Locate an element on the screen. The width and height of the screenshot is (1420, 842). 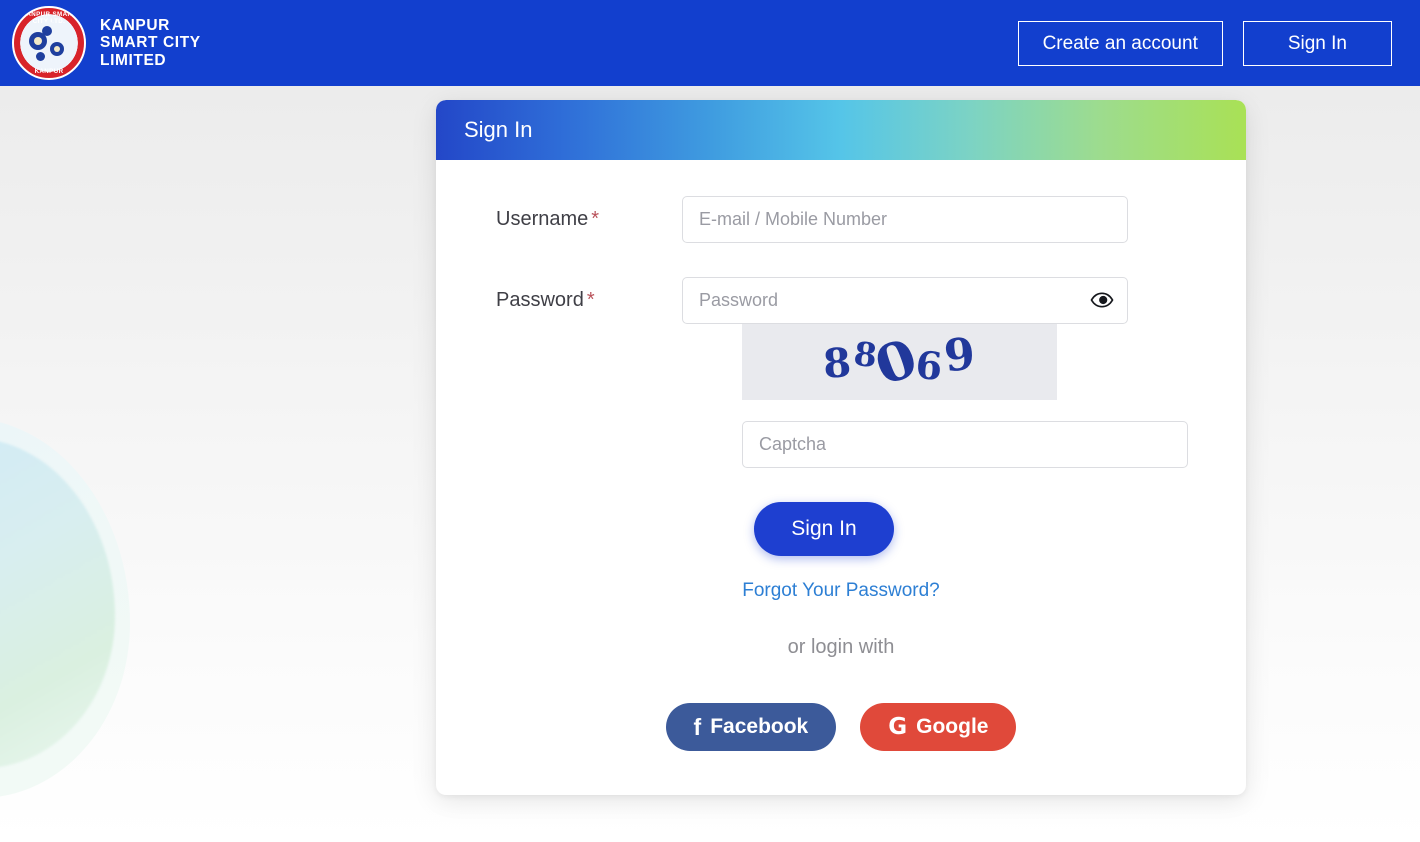
navbar-sign-in-button: Sign In is located at coordinates (1317, 43).